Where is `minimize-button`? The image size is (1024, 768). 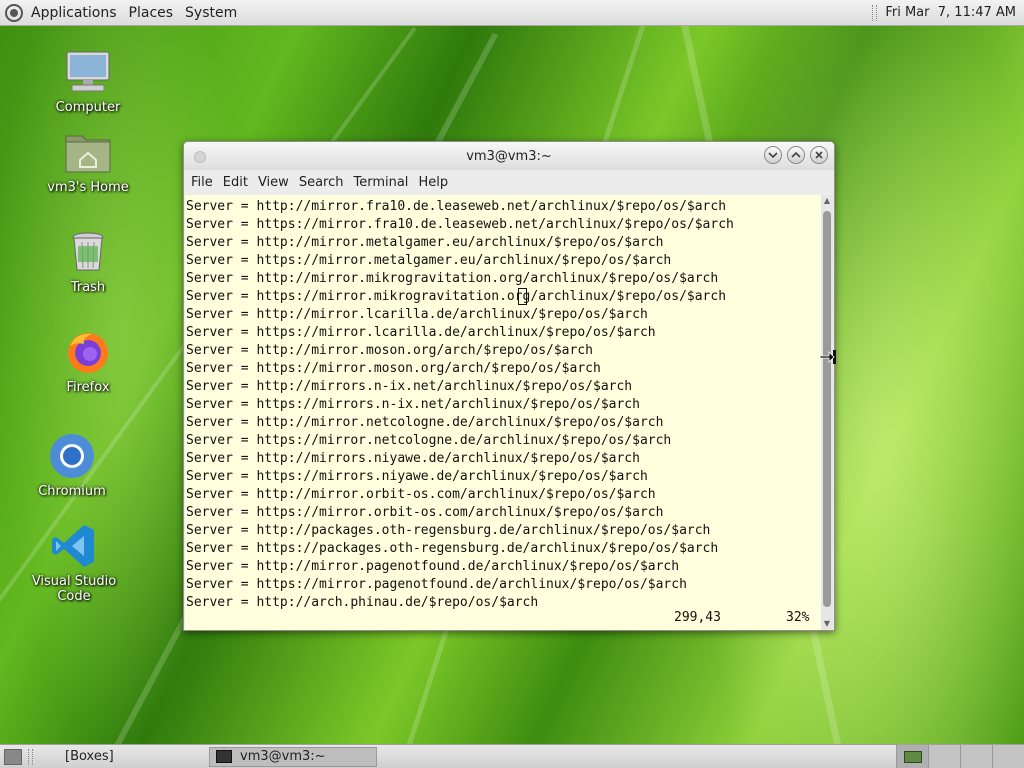
minimize-button is located at coordinates (773, 155).